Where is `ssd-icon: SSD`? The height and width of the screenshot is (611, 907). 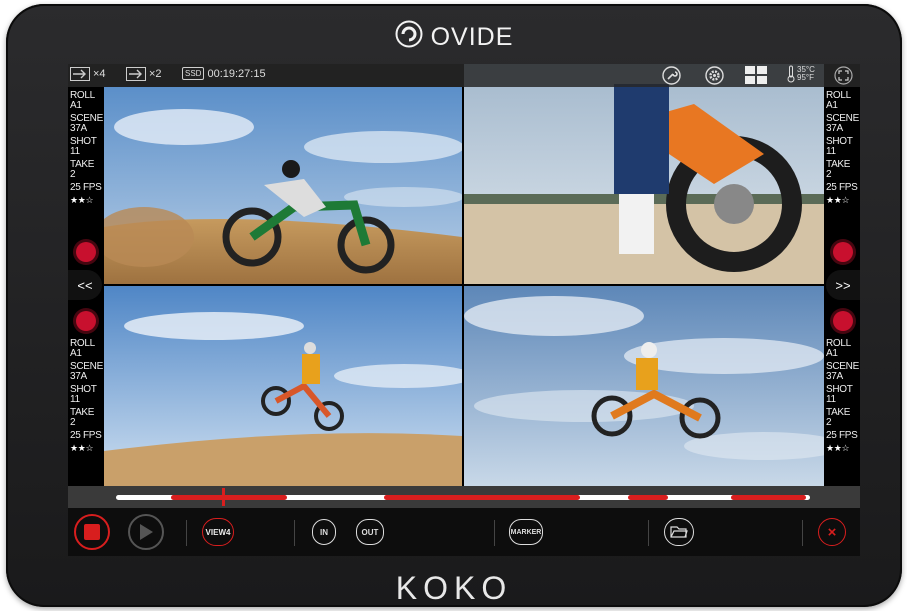 ssd-icon: SSD is located at coordinates (193, 73).